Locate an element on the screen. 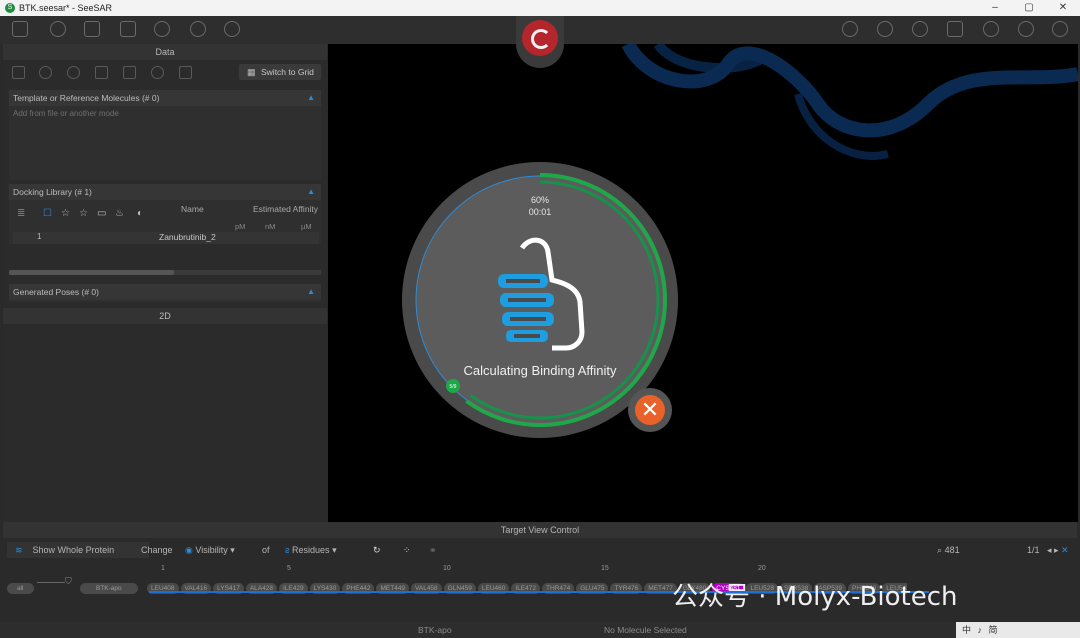  show-whole-protein-button: ≋ Show Whole Protein is located at coordinates (78, 550).